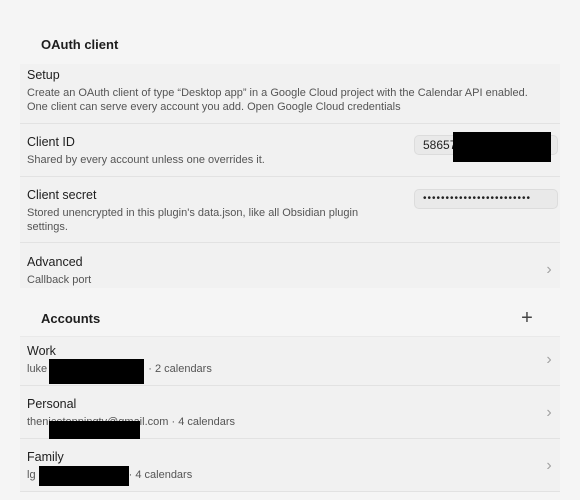 The height and width of the screenshot is (500, 580). What do you see at coordinates (80, 44) in the screenshot?
I see `oauth-section-title: OAuth client` at bounding box center [80, 44].